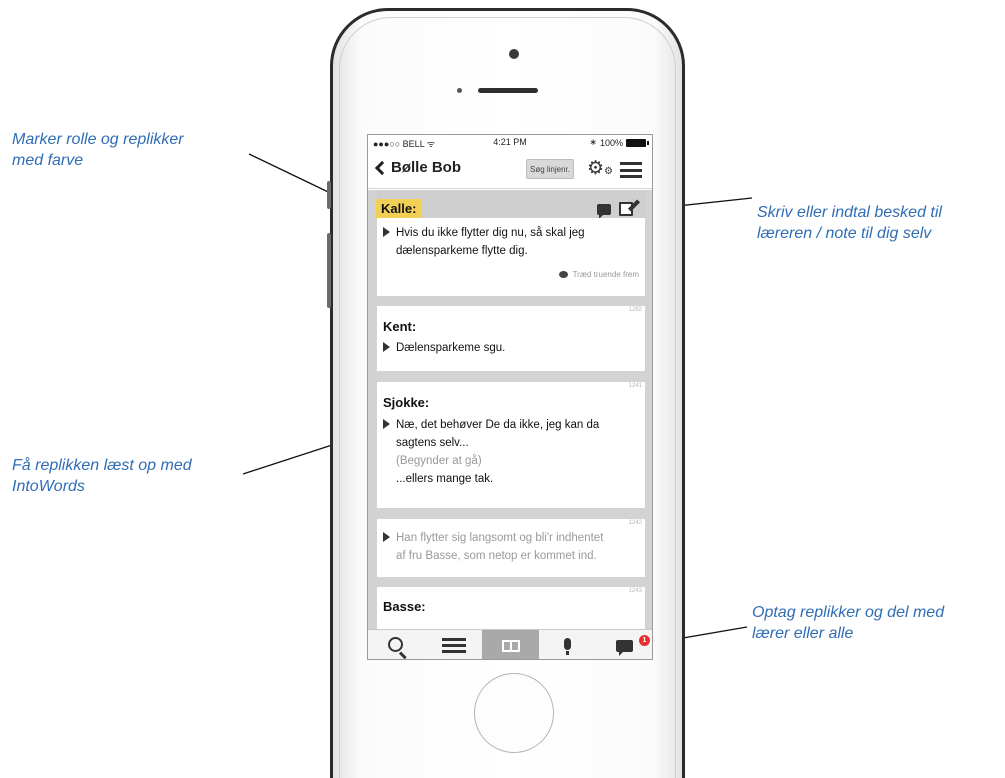 The width and height of the screenshot is (1005, 778). Describe the element at coordinates (635, 310) in the screenshot. I see `line-number: 1282` at that location.